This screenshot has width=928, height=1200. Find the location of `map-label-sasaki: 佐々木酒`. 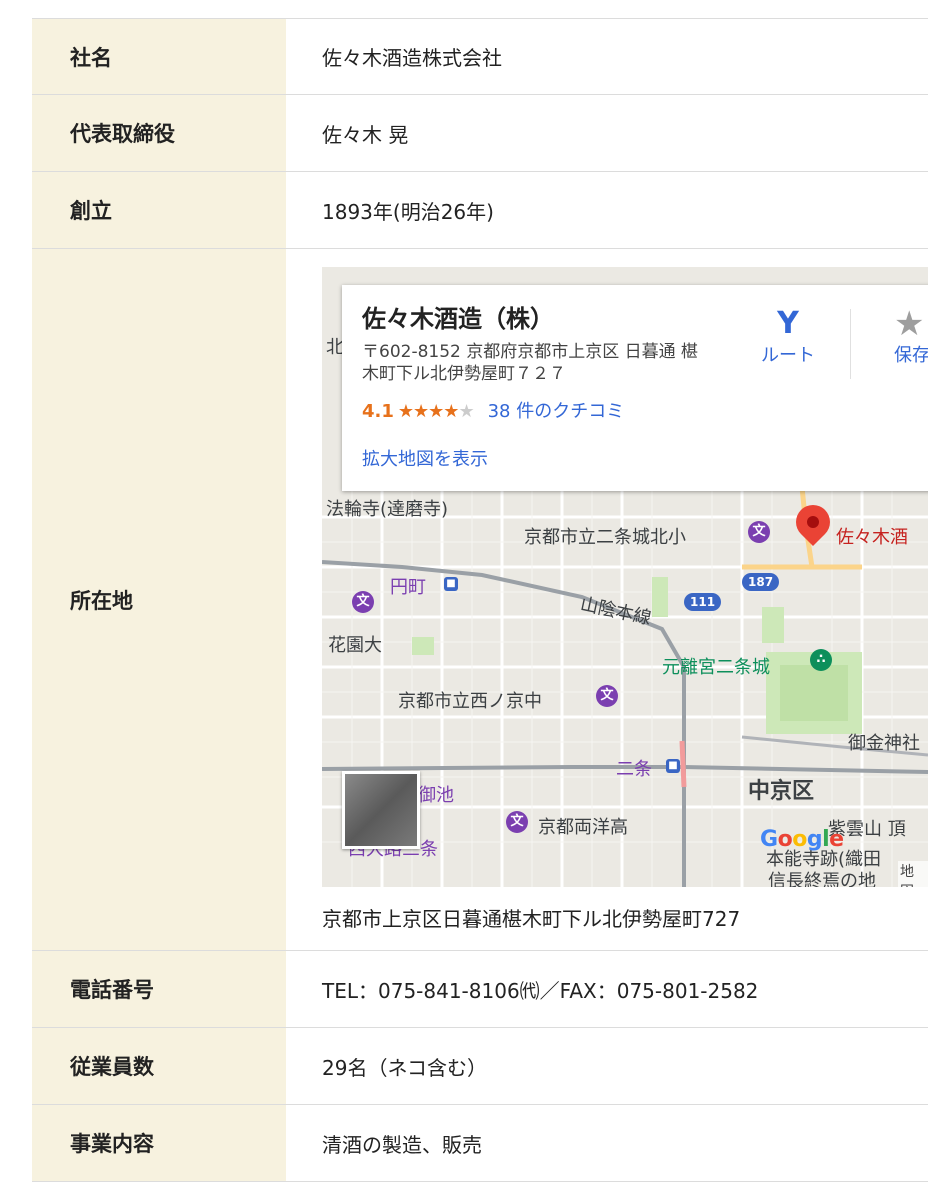

map-label-sasaki: 佐々木酒 is located at coordinates (872, 536).